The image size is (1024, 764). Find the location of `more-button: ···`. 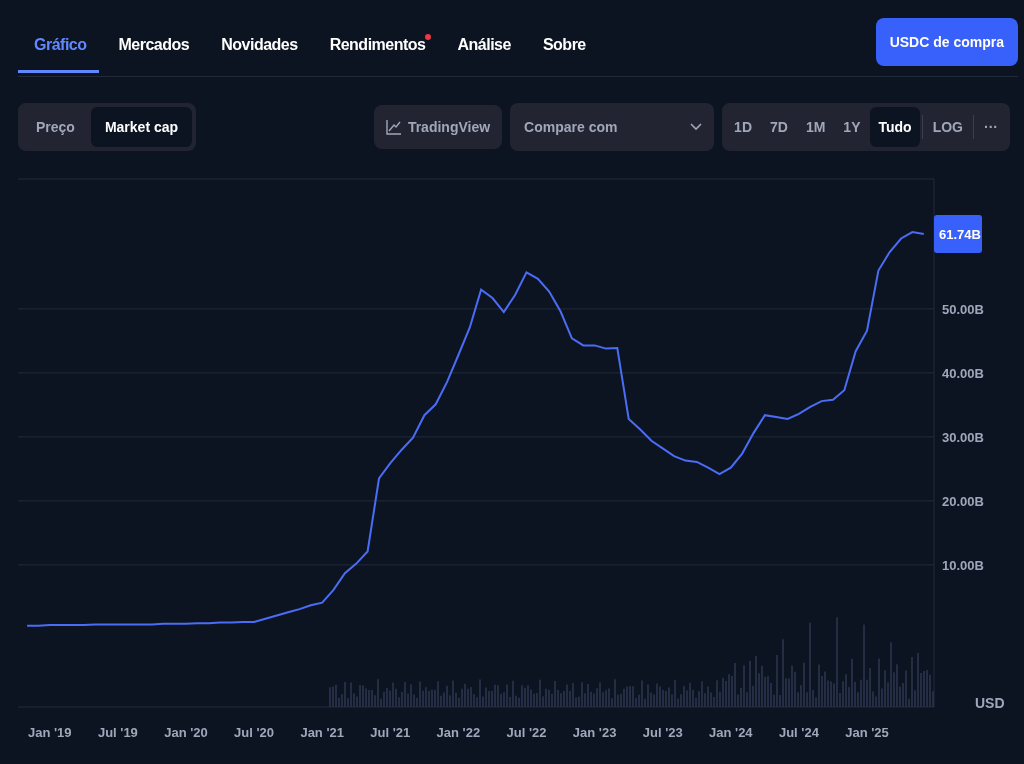

more-button: ··· is located at coordinates (991, 127).